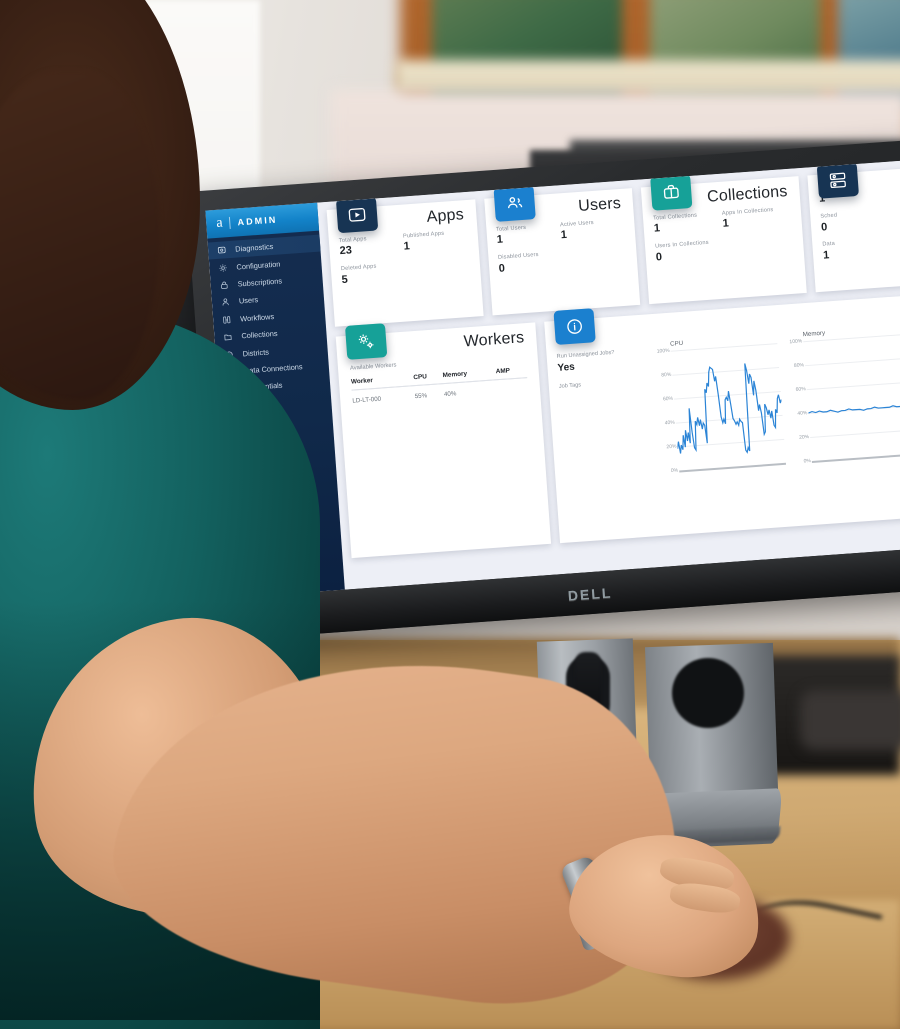 The height and width of the screenshot is (1029, 900). I want to click on stat-data: Data 1, so click(861, 249).